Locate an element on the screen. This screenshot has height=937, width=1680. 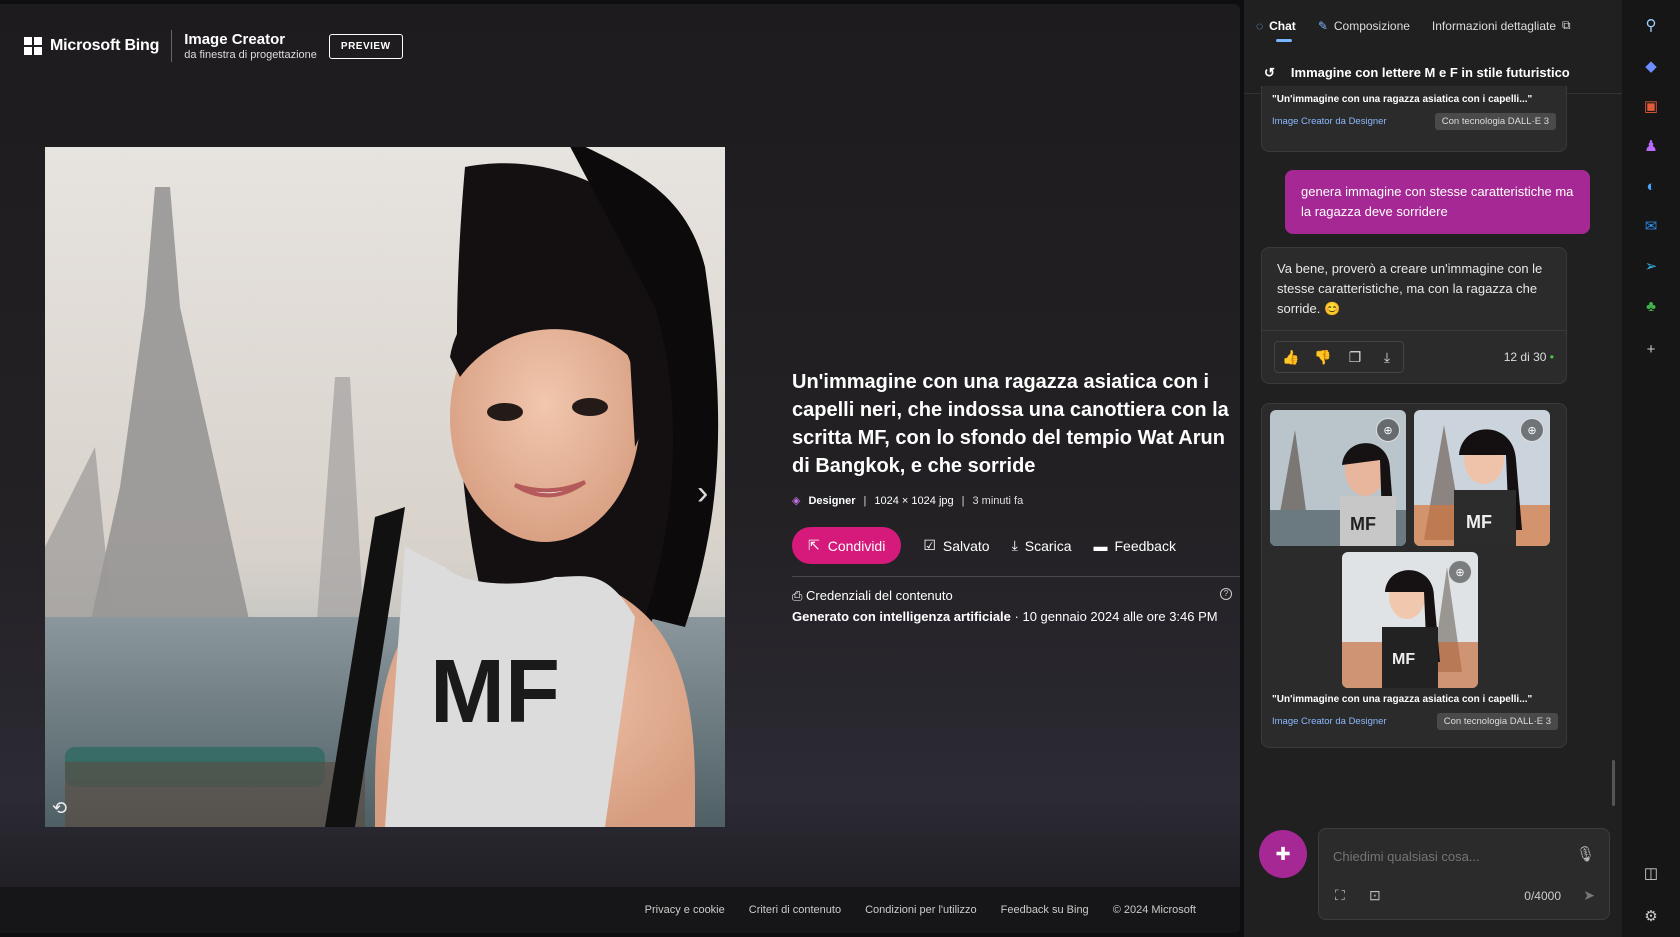
tab-insights: Informazioni dettagliate ⧉ is located at coordinates (1501, 25).